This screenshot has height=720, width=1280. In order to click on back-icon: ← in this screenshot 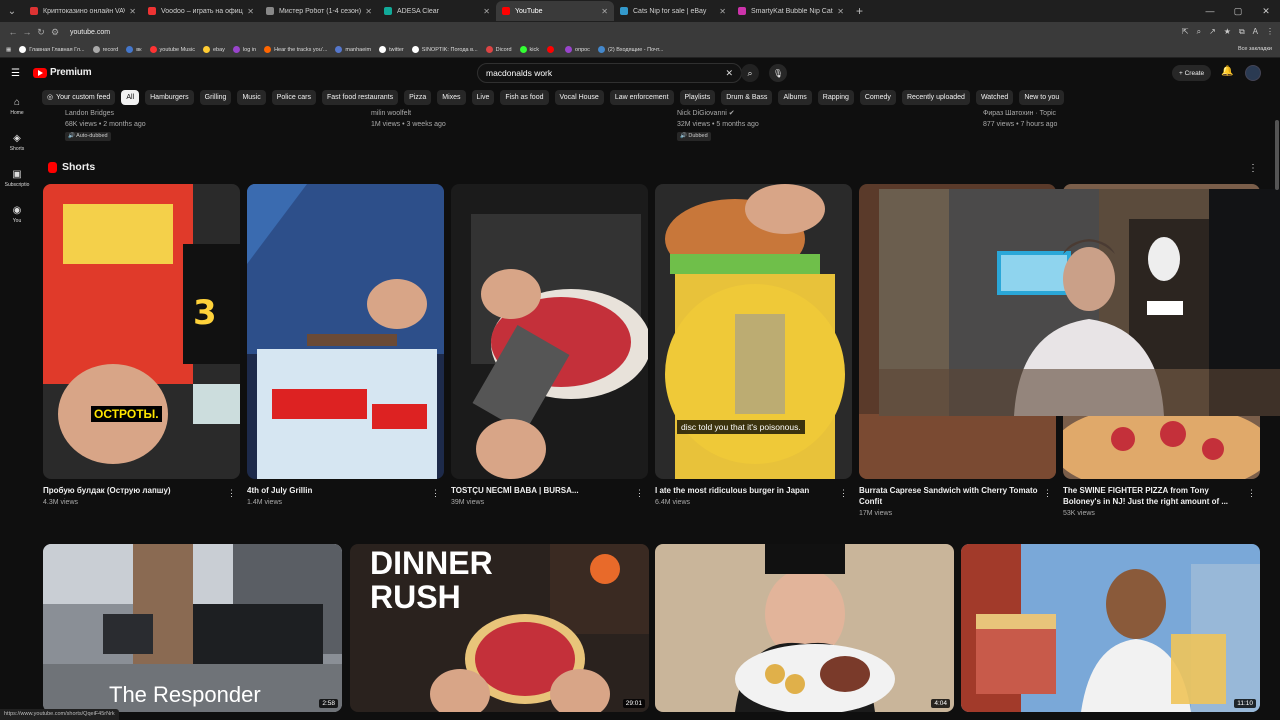, I will do `click(13, 32)`.